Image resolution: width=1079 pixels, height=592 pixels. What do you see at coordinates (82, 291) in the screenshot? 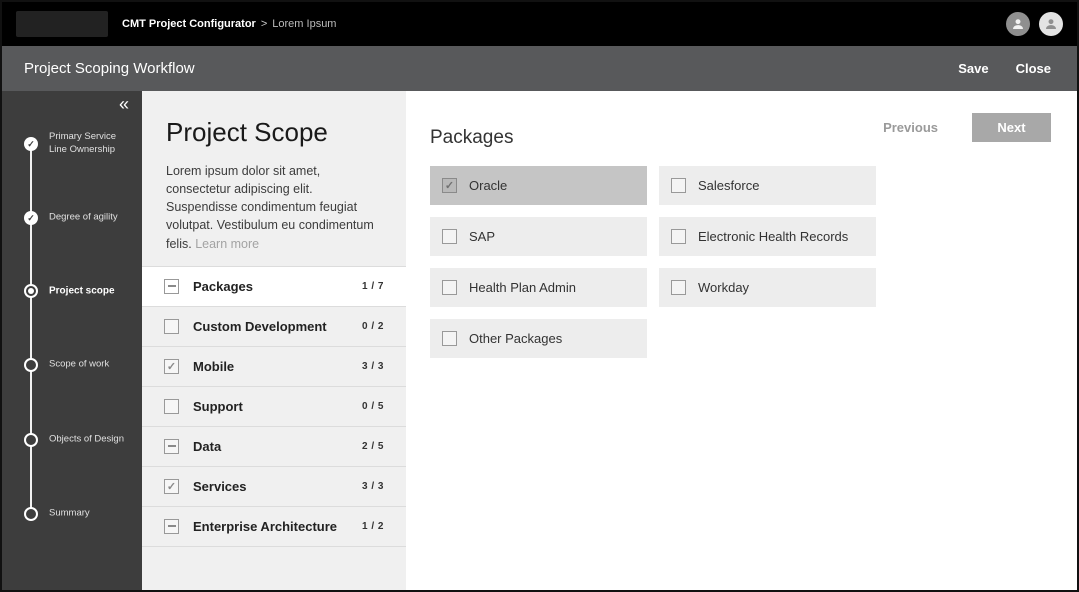
I see `step-label: Project scope` at bounding box center [82, 291].